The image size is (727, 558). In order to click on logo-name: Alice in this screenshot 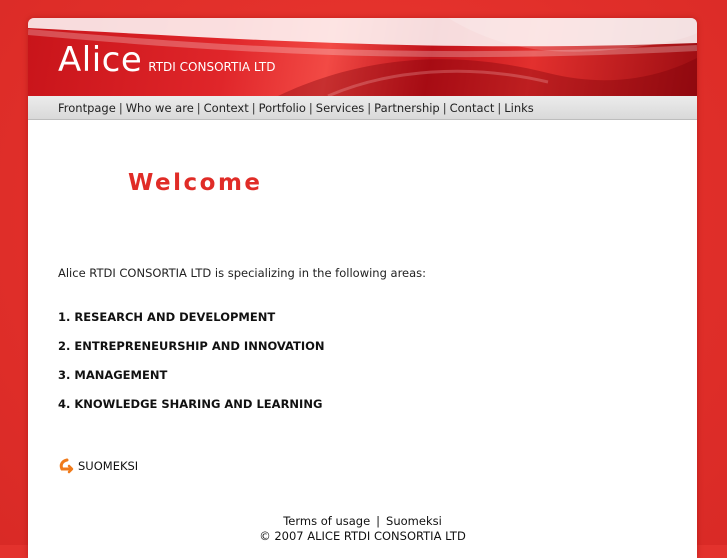, I will do `click(100, 60)`.